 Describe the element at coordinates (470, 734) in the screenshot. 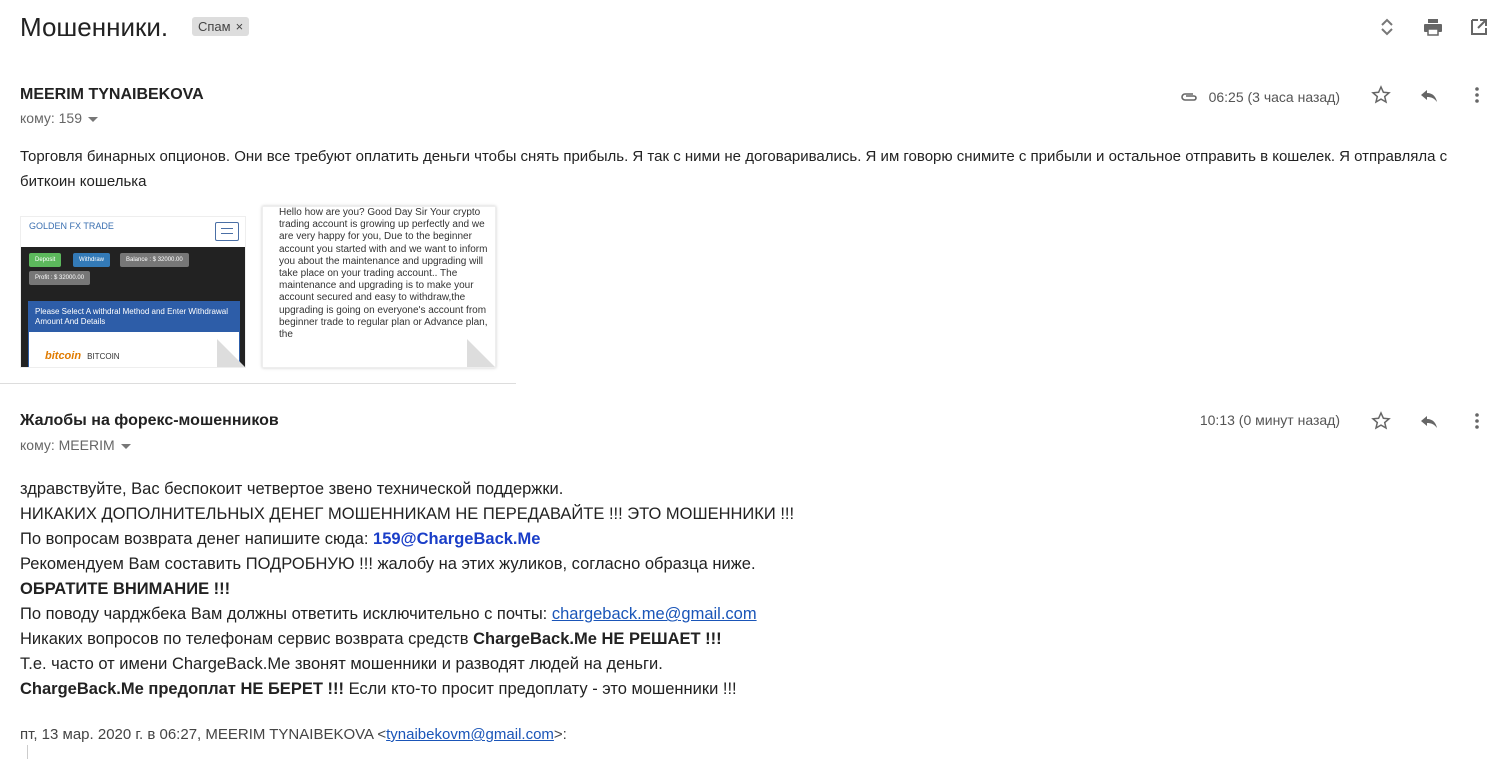

I see `quoted-sender-email-link: tynaibekovm@gmail.com` at that location.